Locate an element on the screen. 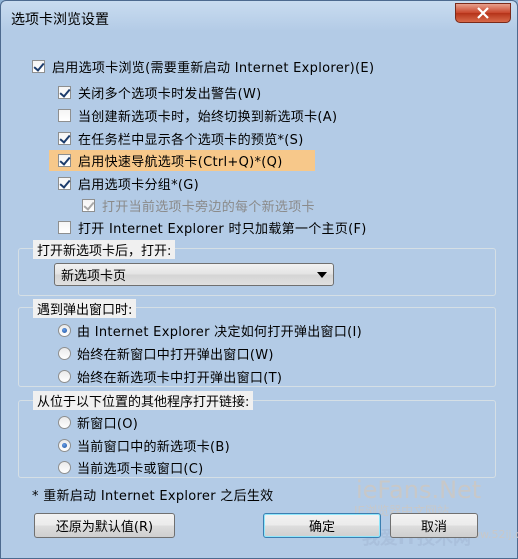  enable-tabs-label: 启用选项卡浏览(需要重新启动 Internet Explorer)(E) is located at coordinates (213, 68).